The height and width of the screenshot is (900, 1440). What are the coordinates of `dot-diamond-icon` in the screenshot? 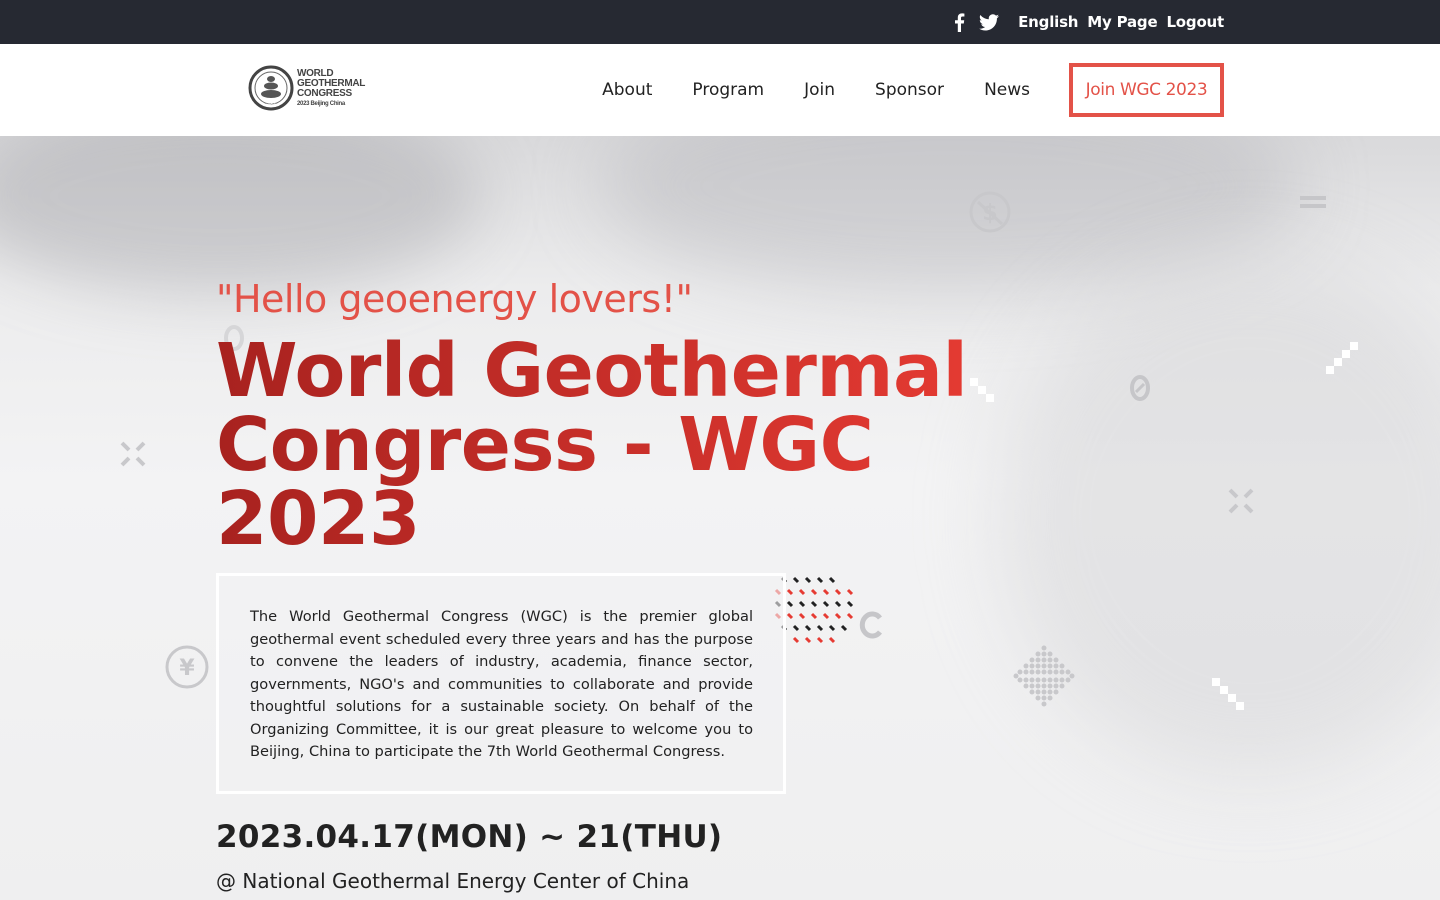 It's located at (1044, 676).